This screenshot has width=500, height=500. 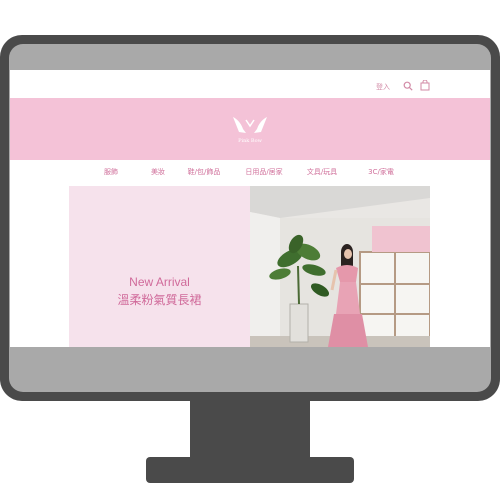 I want to click on hero-subtitle: 溫柔粉氣質長裙, so click(x=159, y=300).